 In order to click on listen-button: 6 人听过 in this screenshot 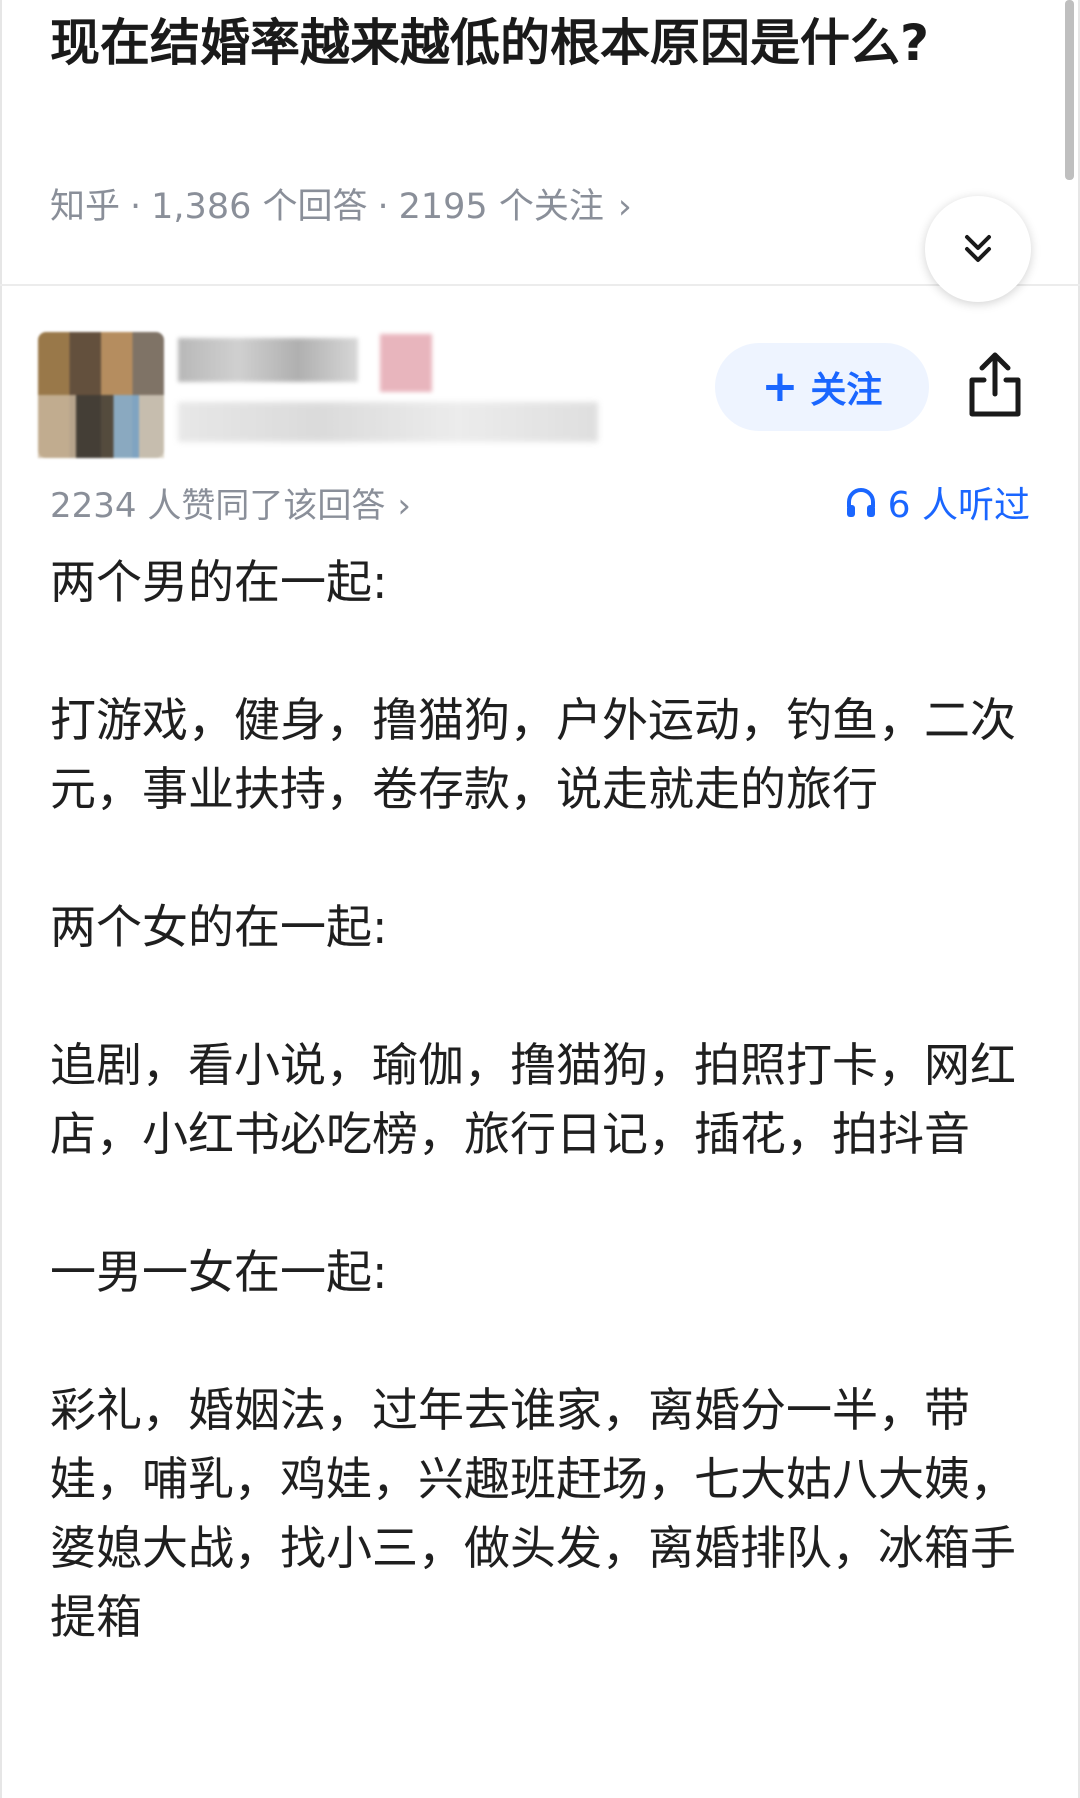, I will do `click(937, 502)`.